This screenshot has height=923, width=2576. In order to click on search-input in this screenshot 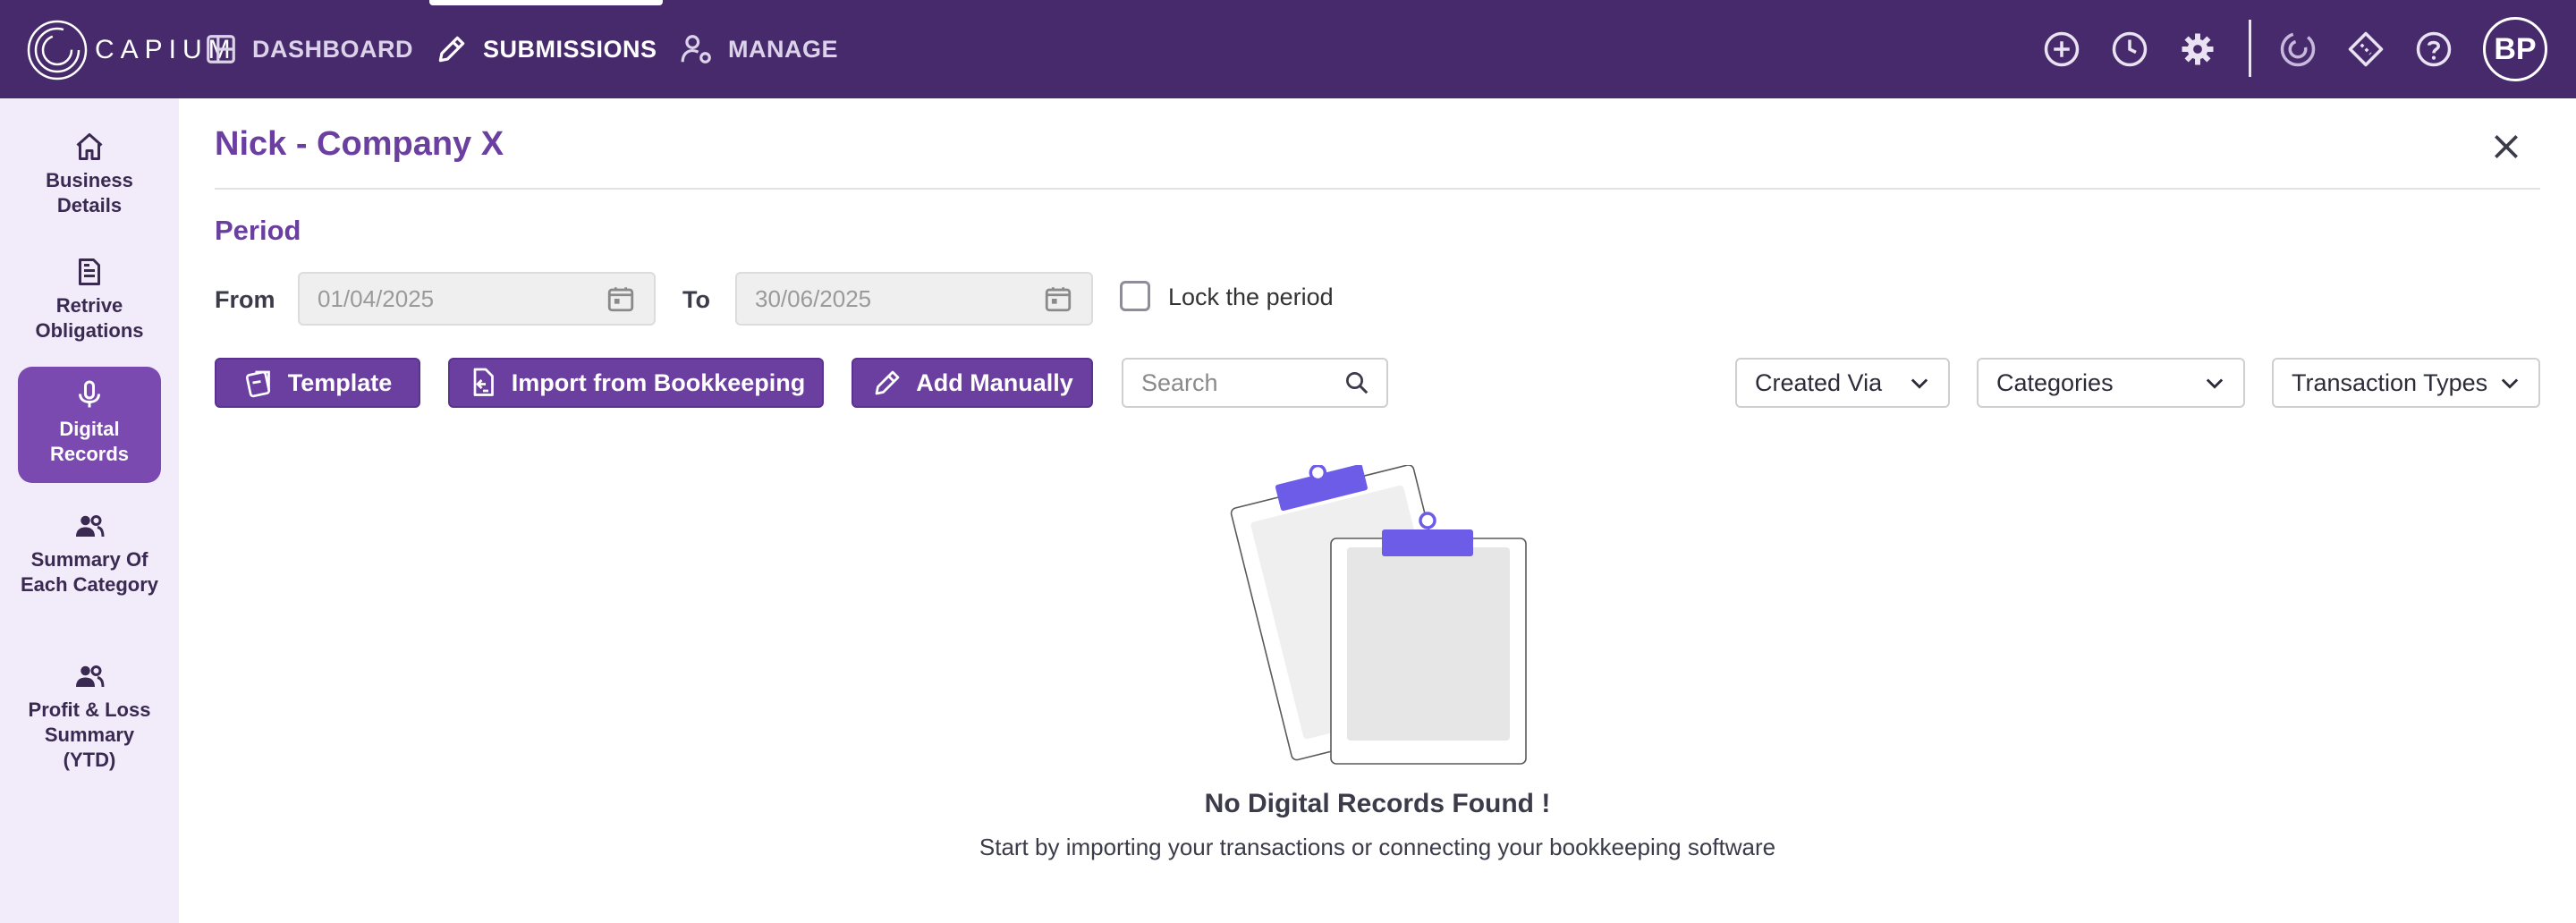, I will do `click(1230, 382)`.